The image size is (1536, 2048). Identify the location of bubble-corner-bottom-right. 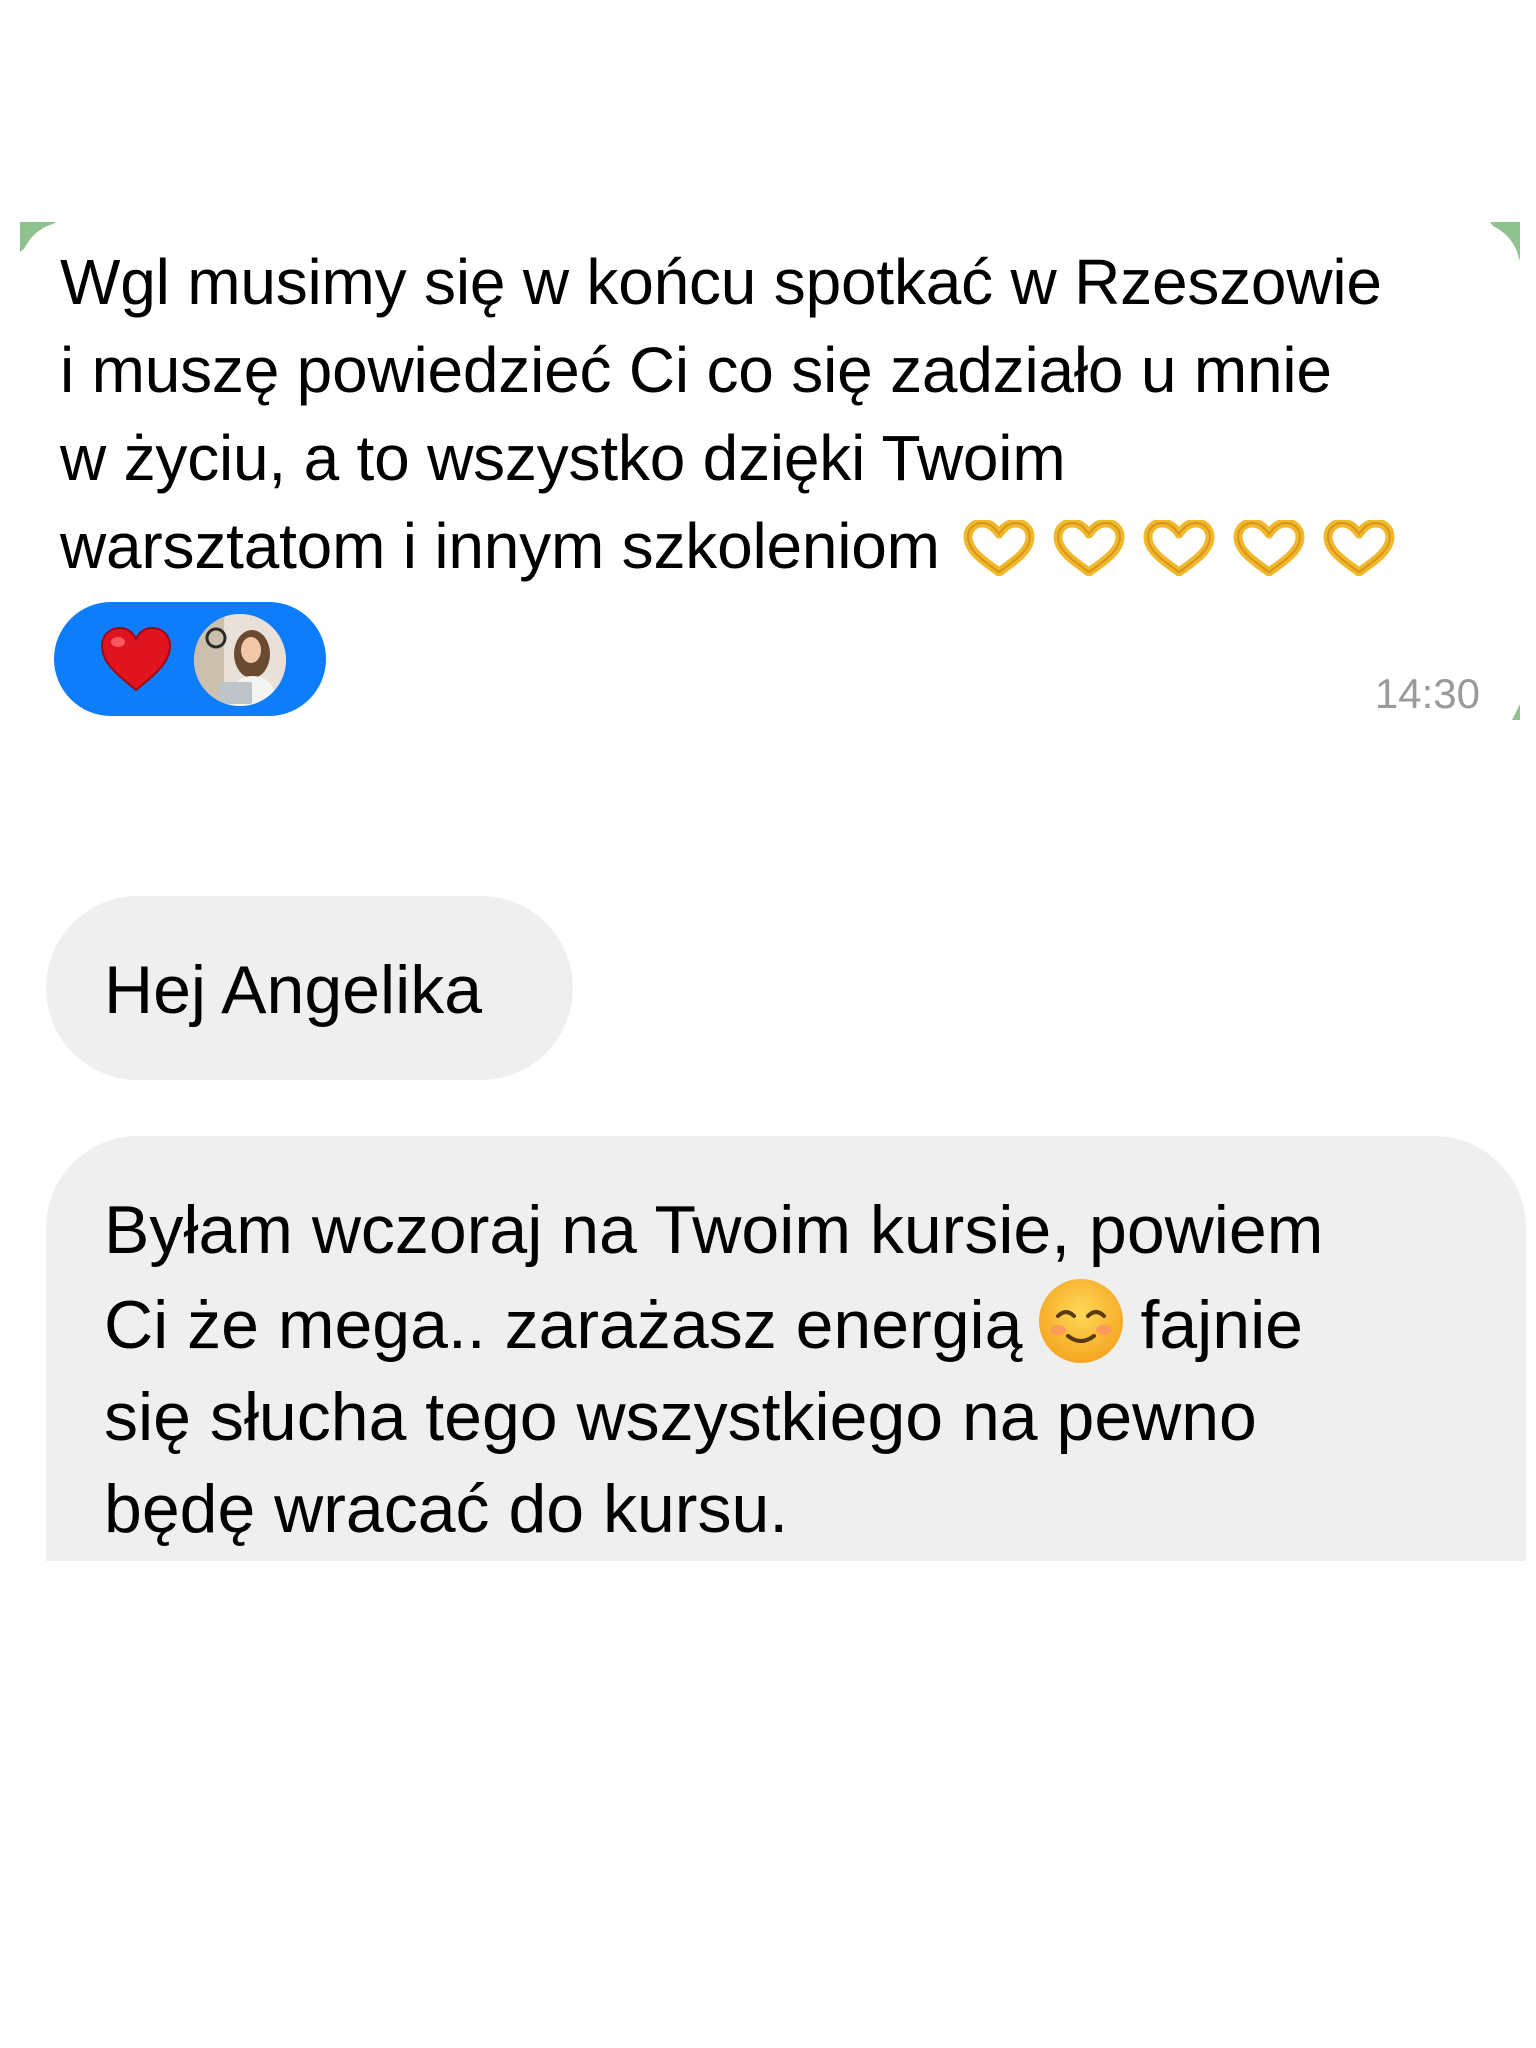
(1516, 712).